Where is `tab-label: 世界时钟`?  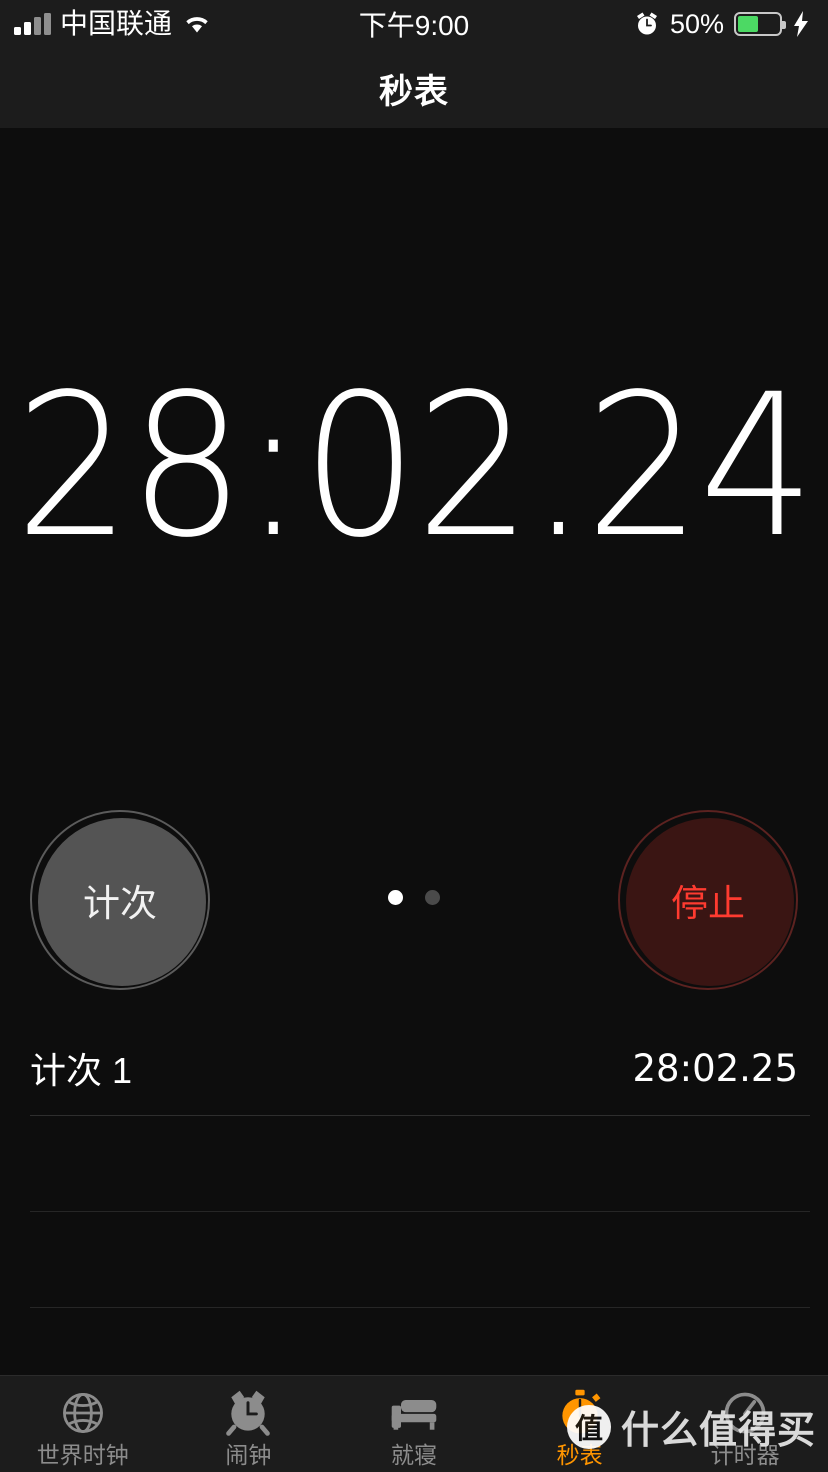 tab-label: 世界时钟 is located at coordinates (82, 1455).